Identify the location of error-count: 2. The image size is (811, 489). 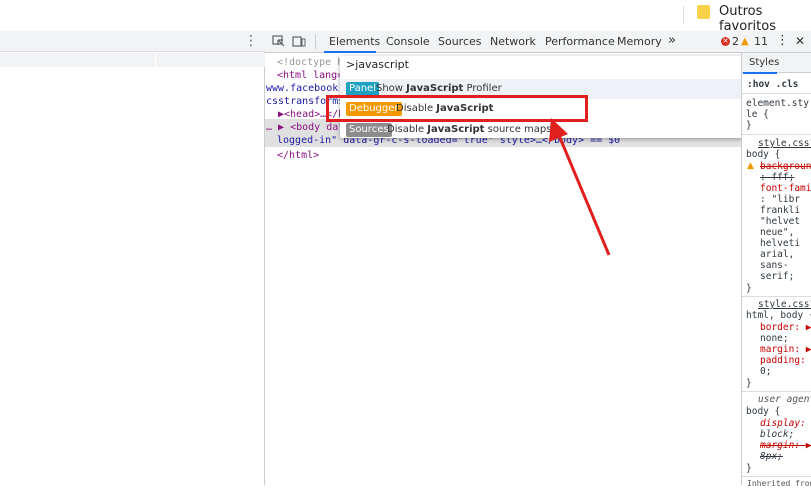
(735, 41).